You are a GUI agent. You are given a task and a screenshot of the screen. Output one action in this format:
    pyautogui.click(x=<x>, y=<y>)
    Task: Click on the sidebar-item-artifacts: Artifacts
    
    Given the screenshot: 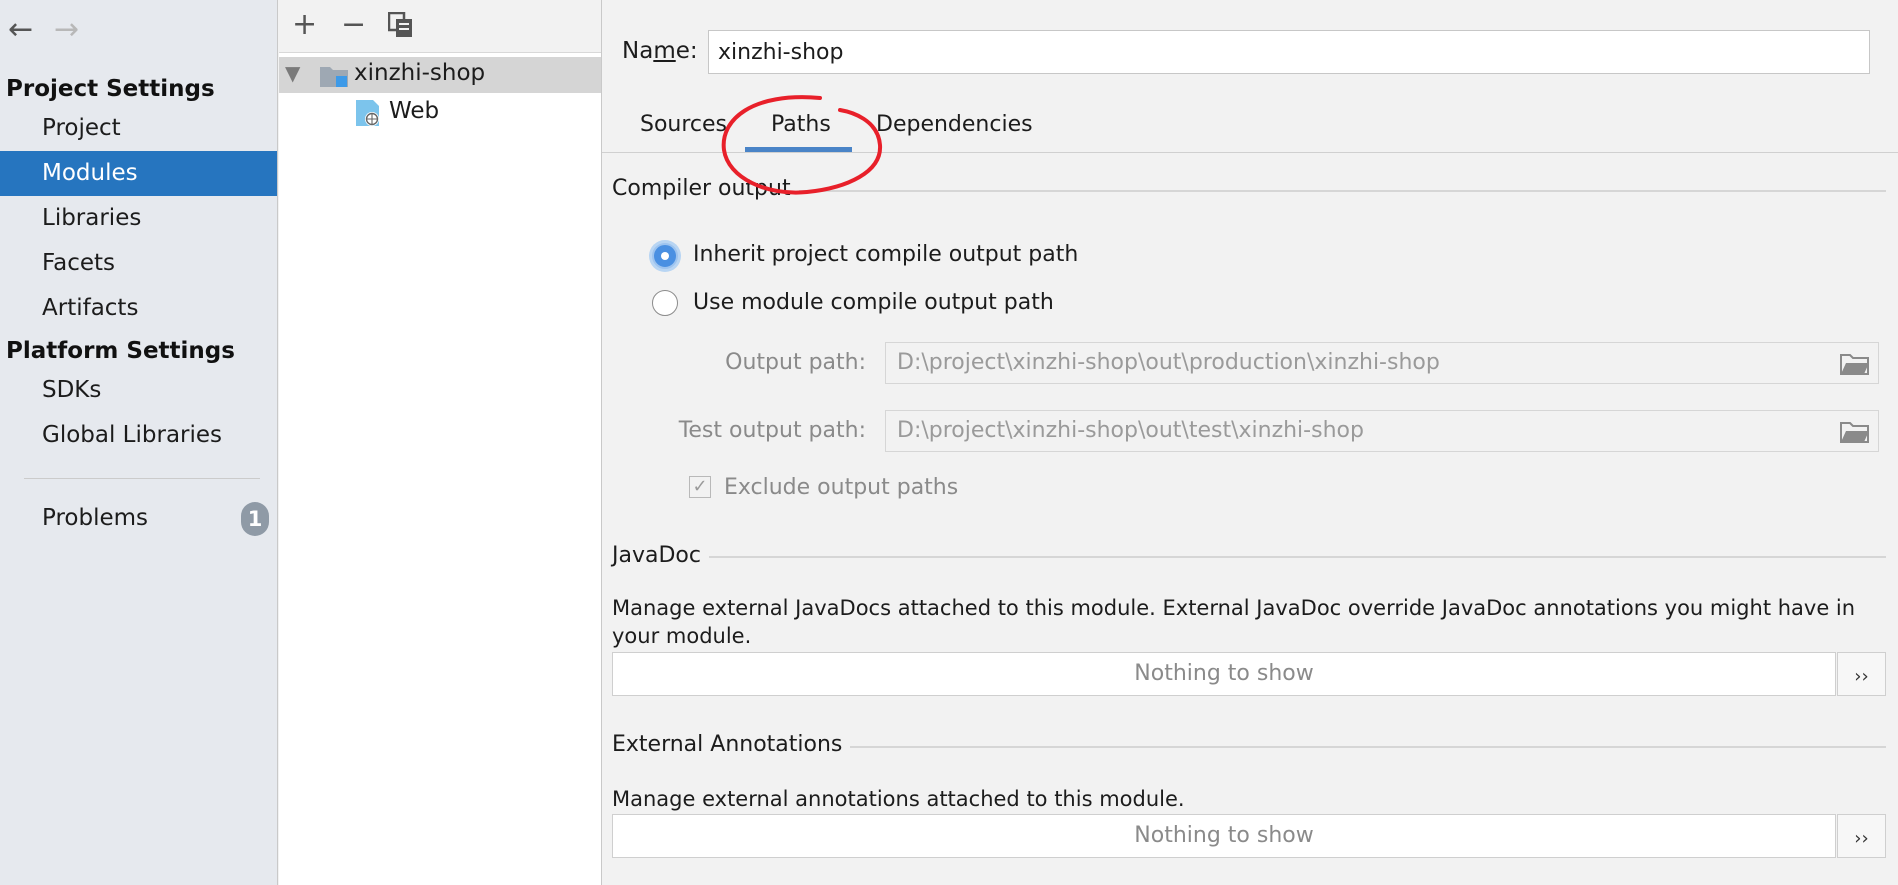 What is the action you would take?
    pyautogui.click(x=138, y=308)
    